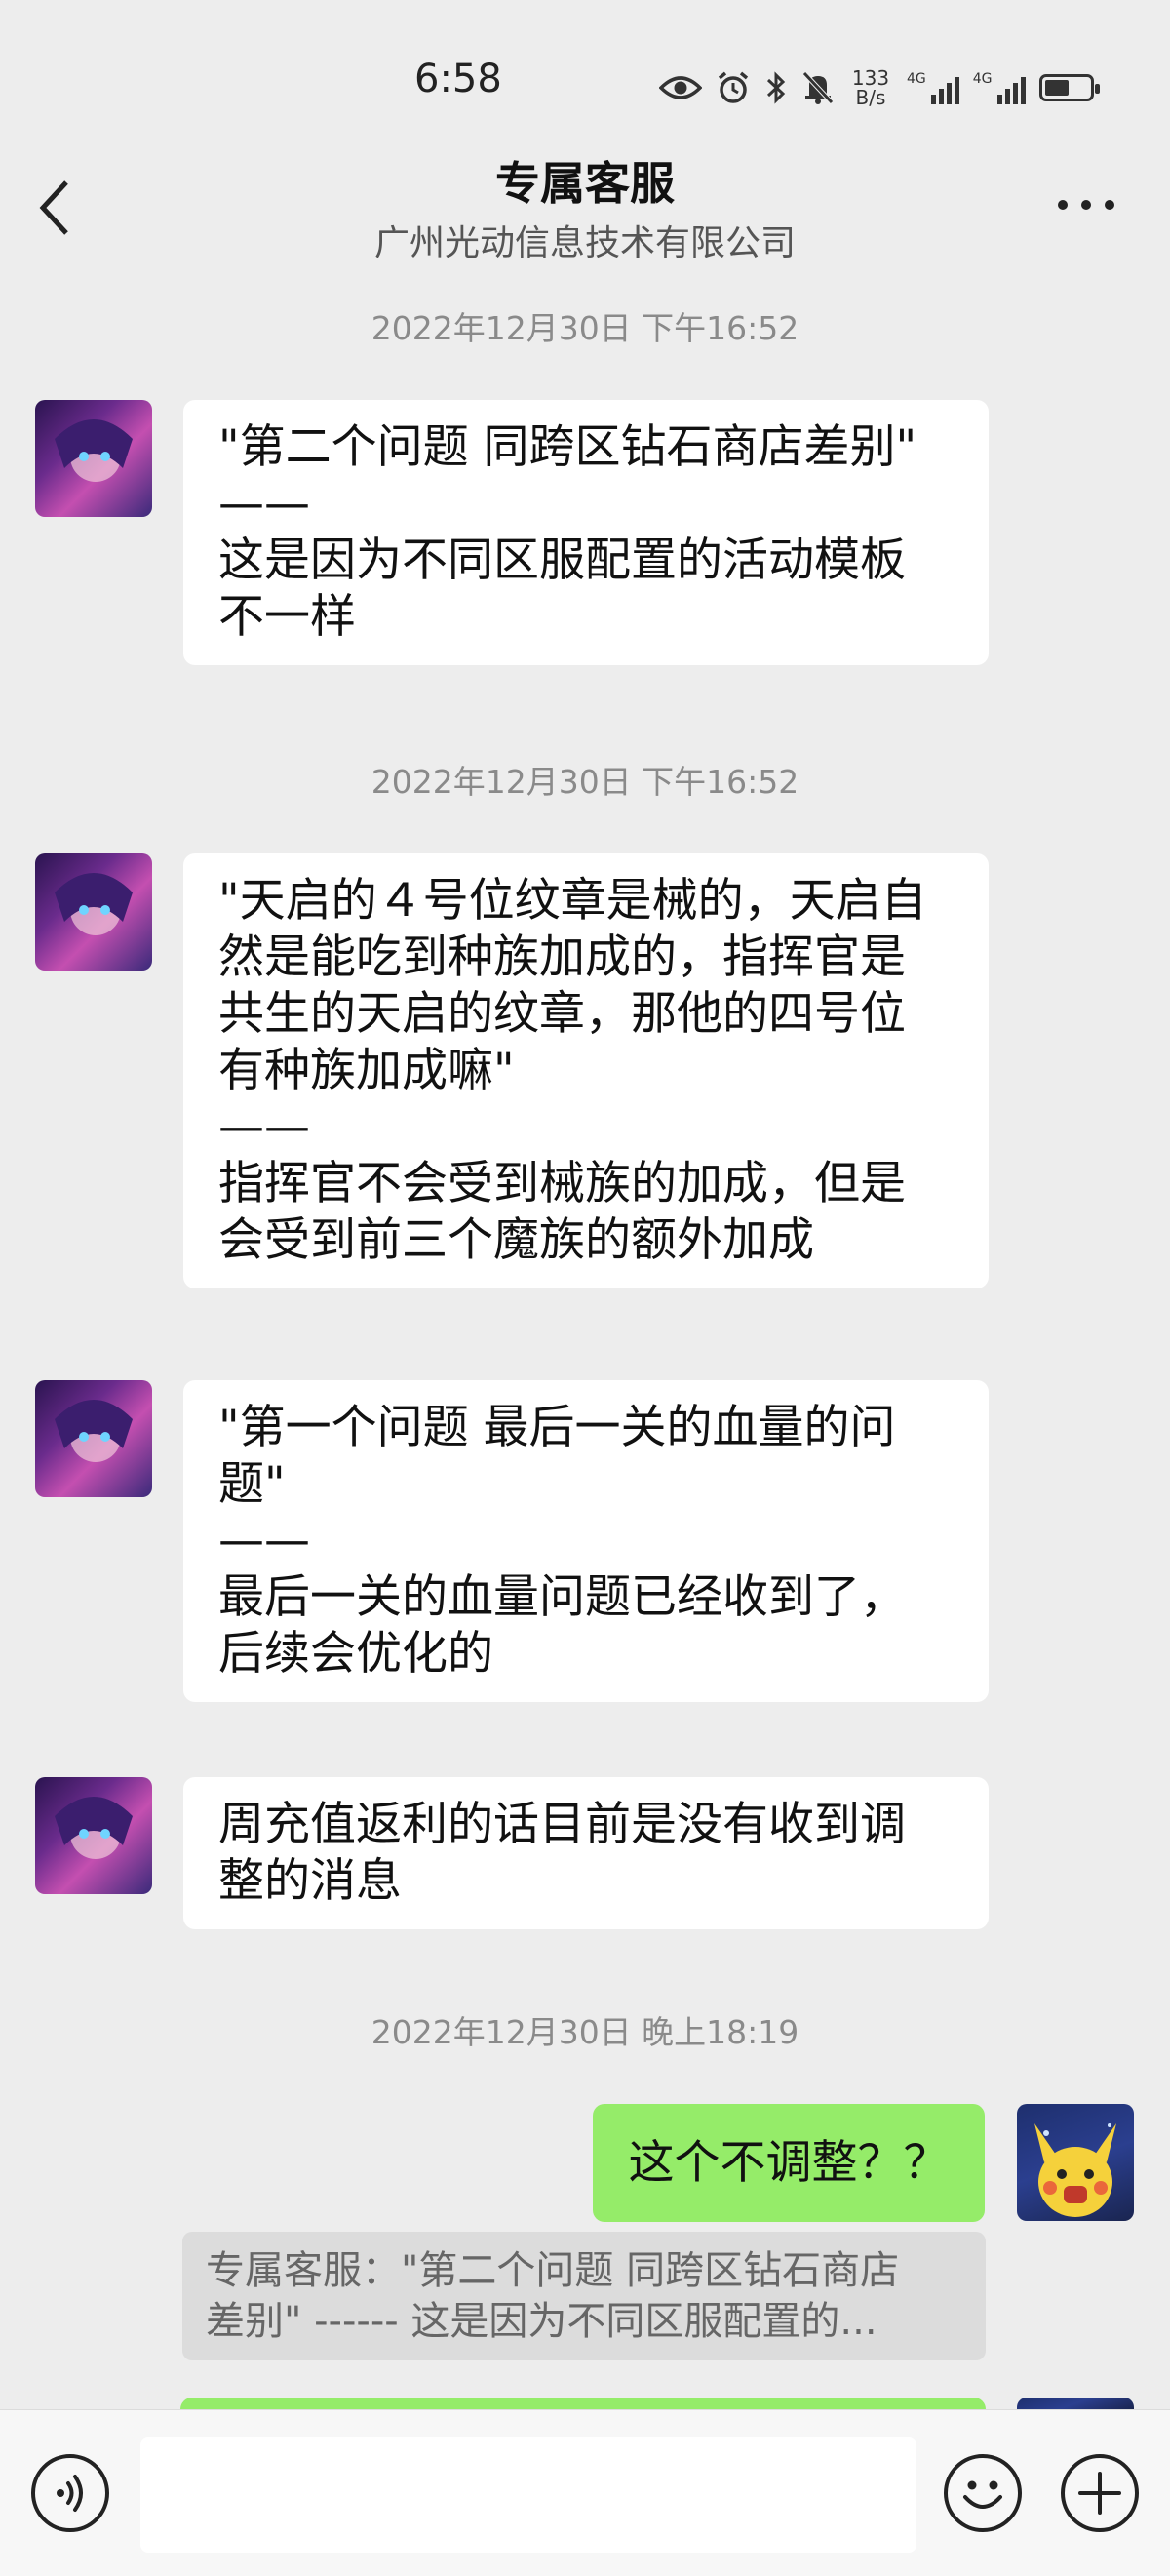 This screenshot has width=1170, height=2576. I want to click on voice-button, so click(70, 2493).